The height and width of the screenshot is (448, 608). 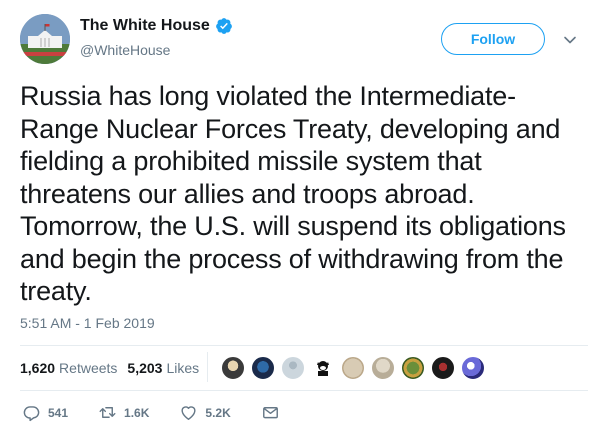 What do you see at coordinates (31, 414) in the screenshot?
I see `reply-icon` at bounding box center [31, 414].